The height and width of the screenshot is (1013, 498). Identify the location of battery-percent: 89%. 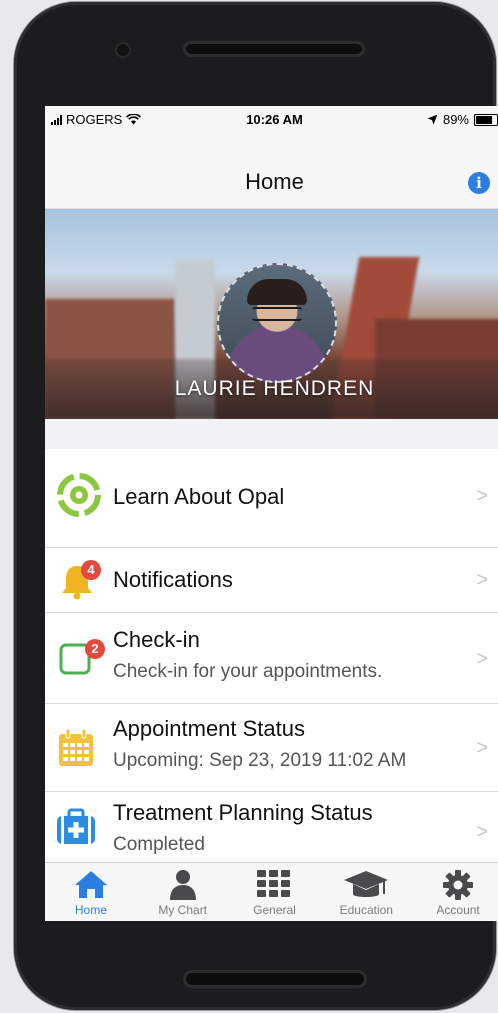
(455, 119).